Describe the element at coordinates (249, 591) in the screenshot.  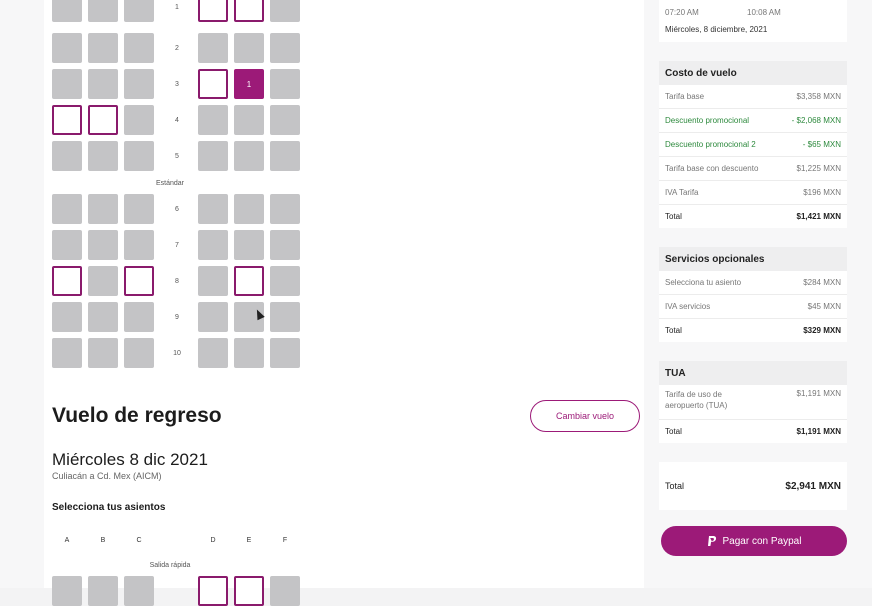
I see `return-seat-1e` at that location.